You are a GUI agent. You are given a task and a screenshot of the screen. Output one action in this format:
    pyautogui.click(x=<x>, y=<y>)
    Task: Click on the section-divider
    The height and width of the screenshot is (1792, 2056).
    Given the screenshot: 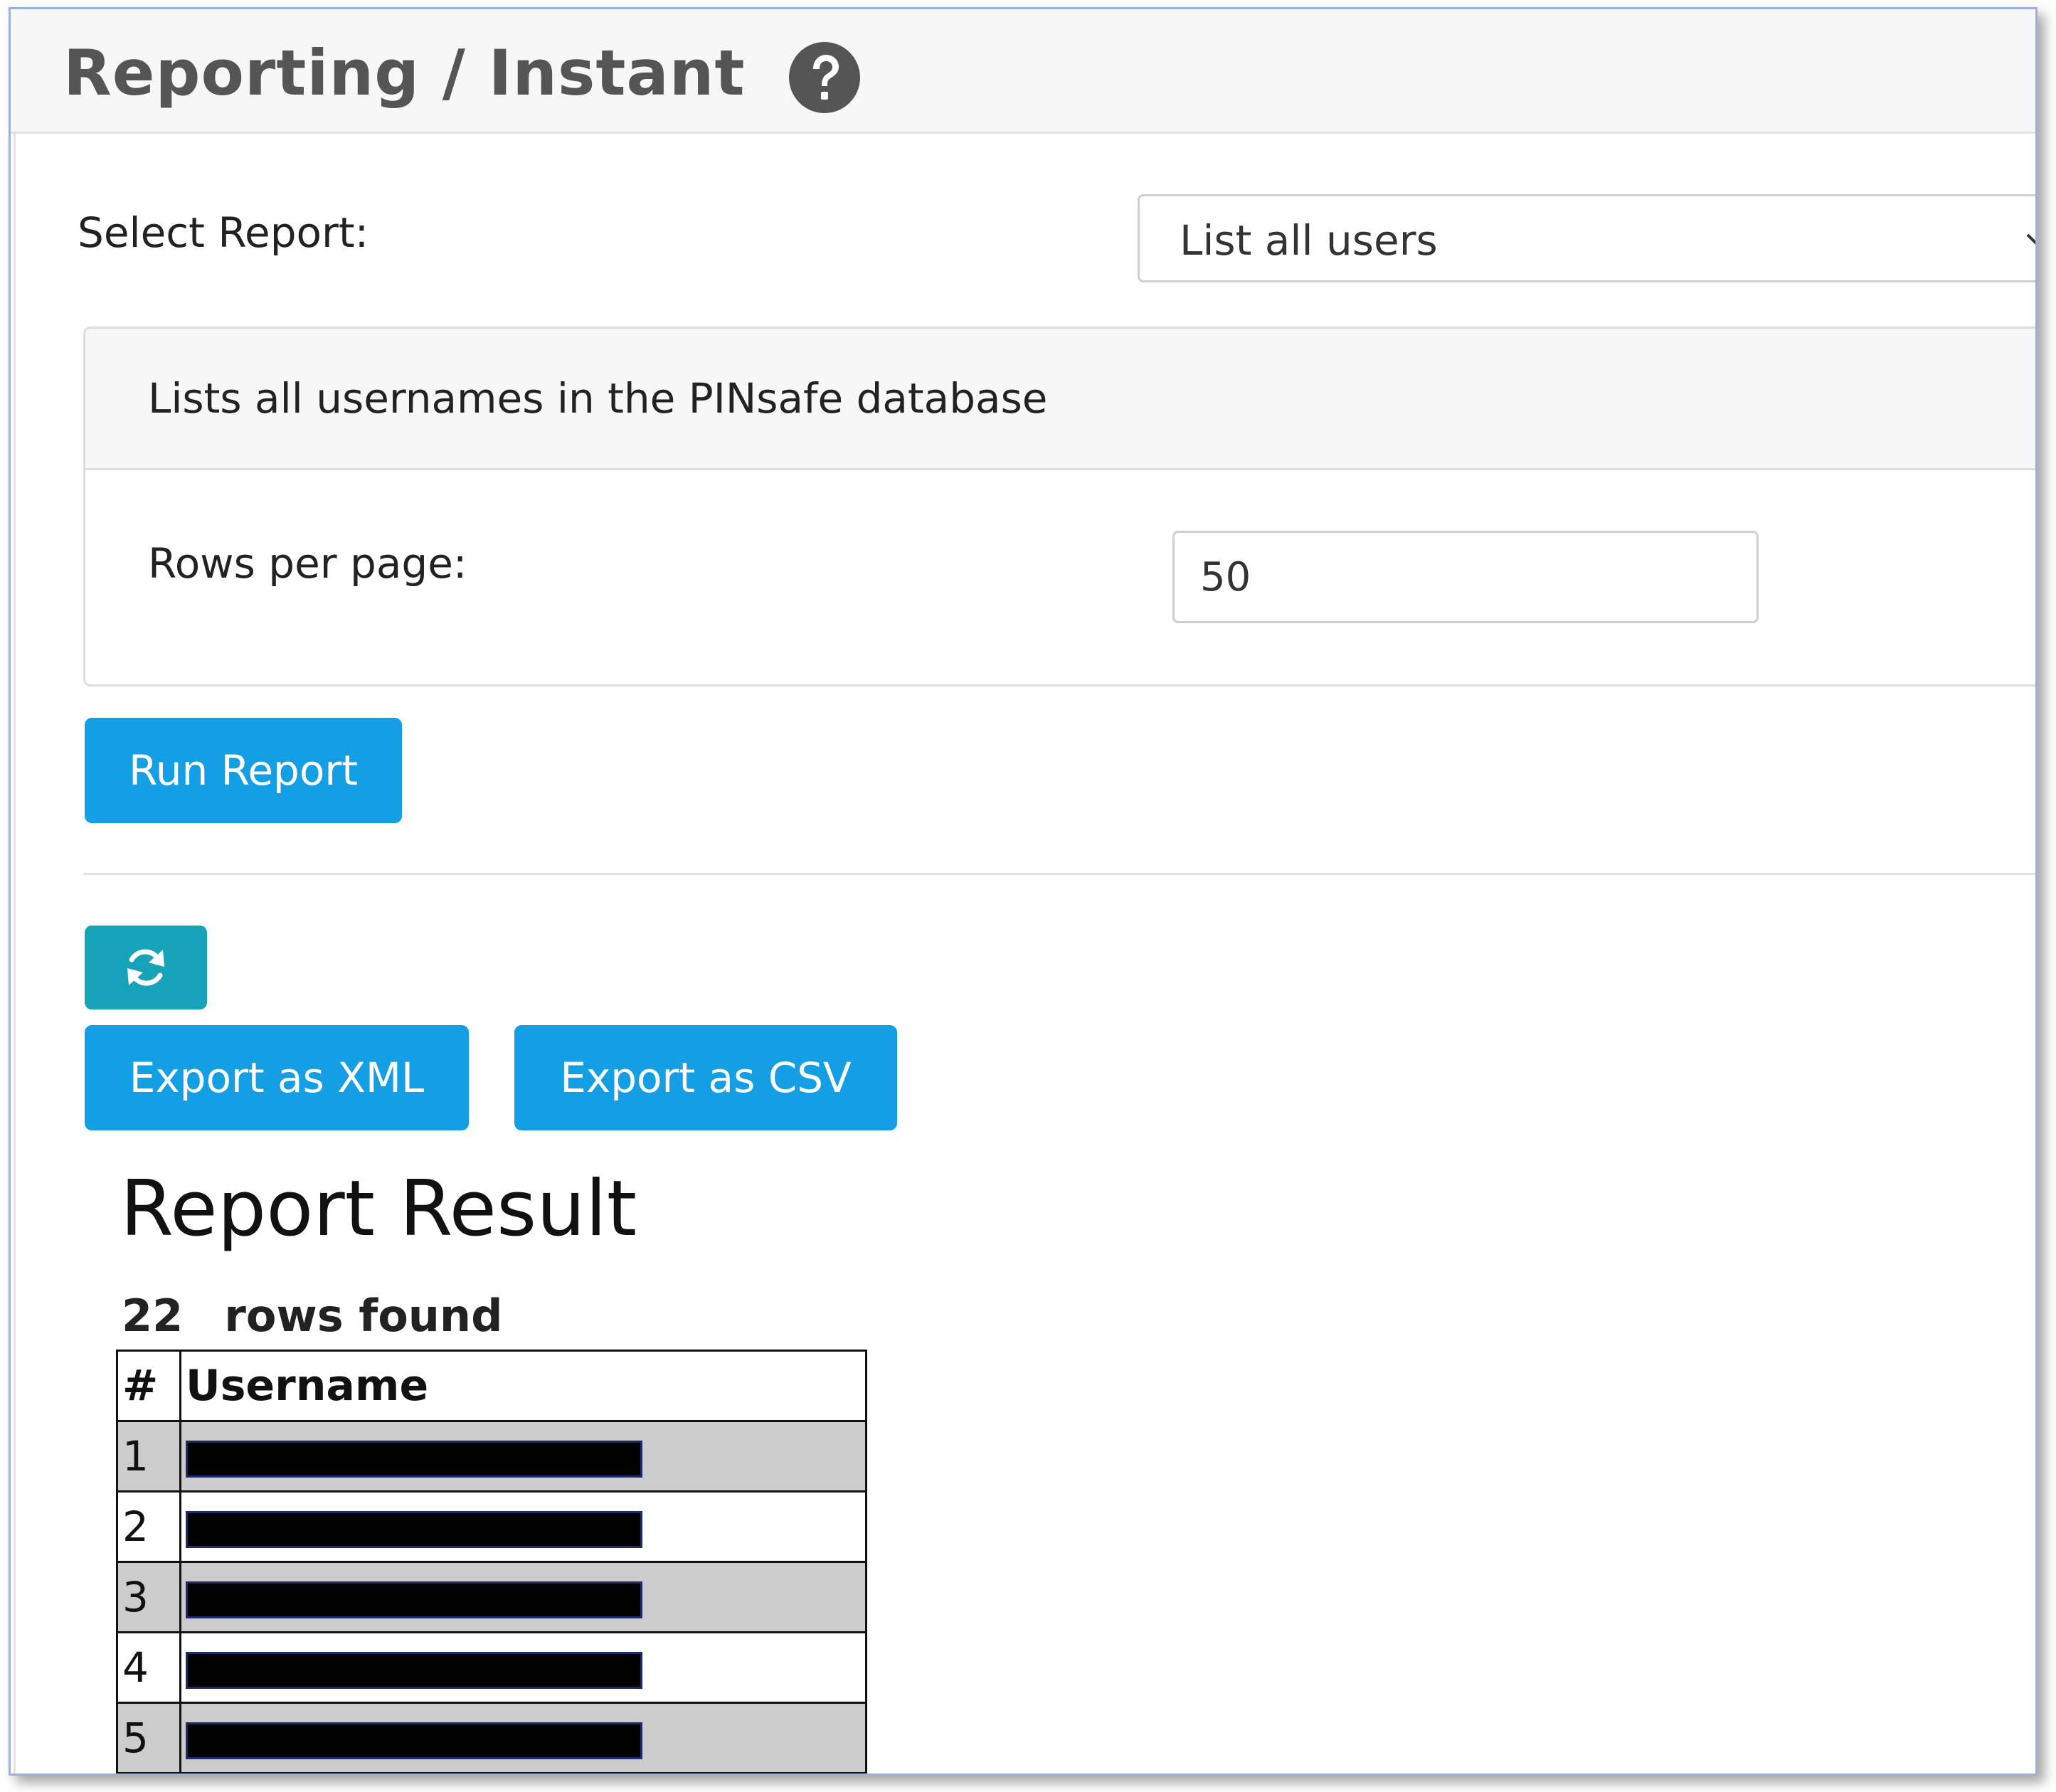 What is the action you would take?
    pyautogui.click(x=1059, y=874)
    